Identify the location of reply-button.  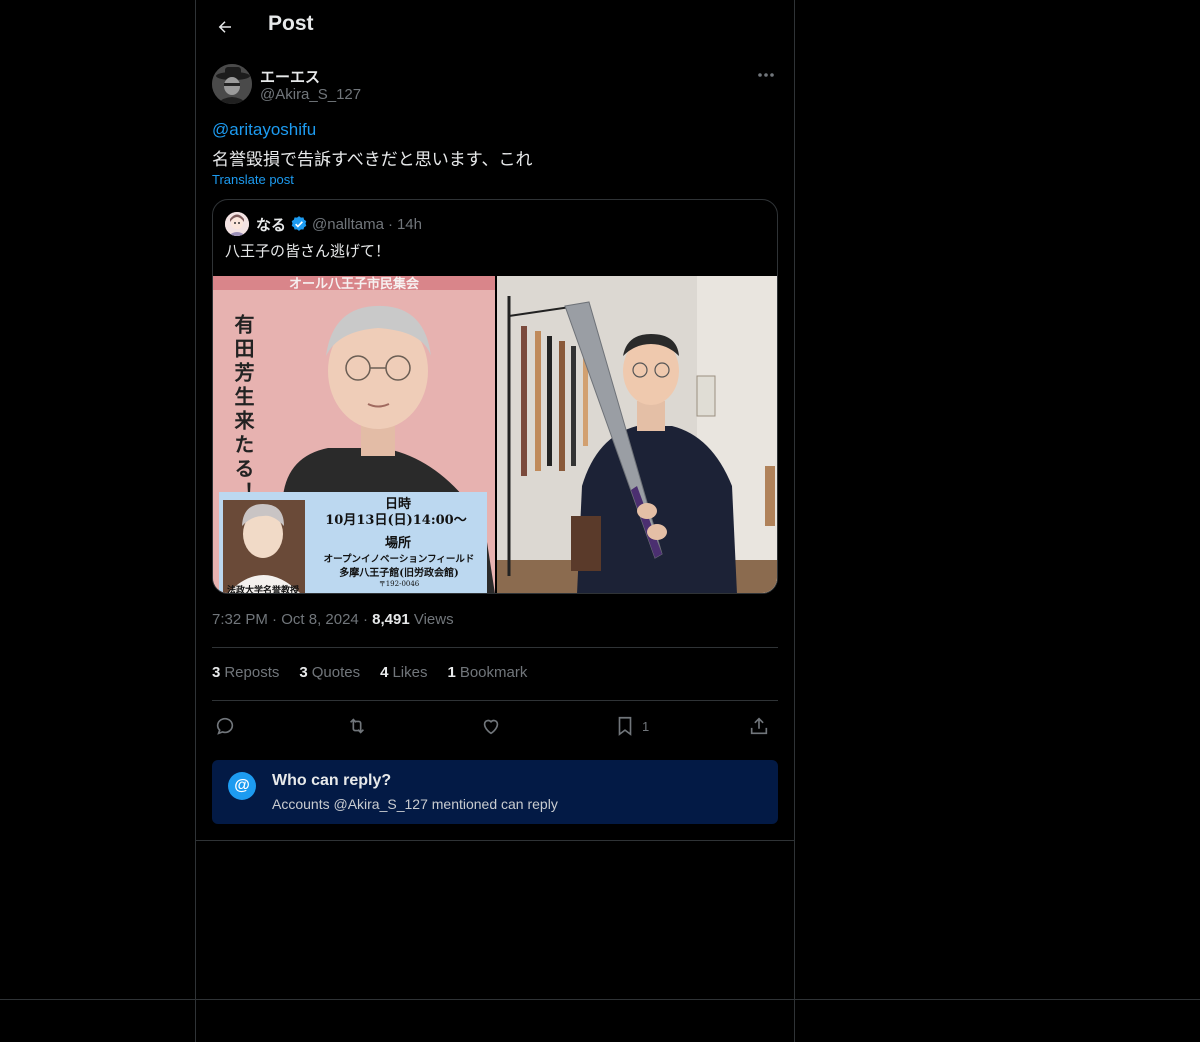
(225, 726).